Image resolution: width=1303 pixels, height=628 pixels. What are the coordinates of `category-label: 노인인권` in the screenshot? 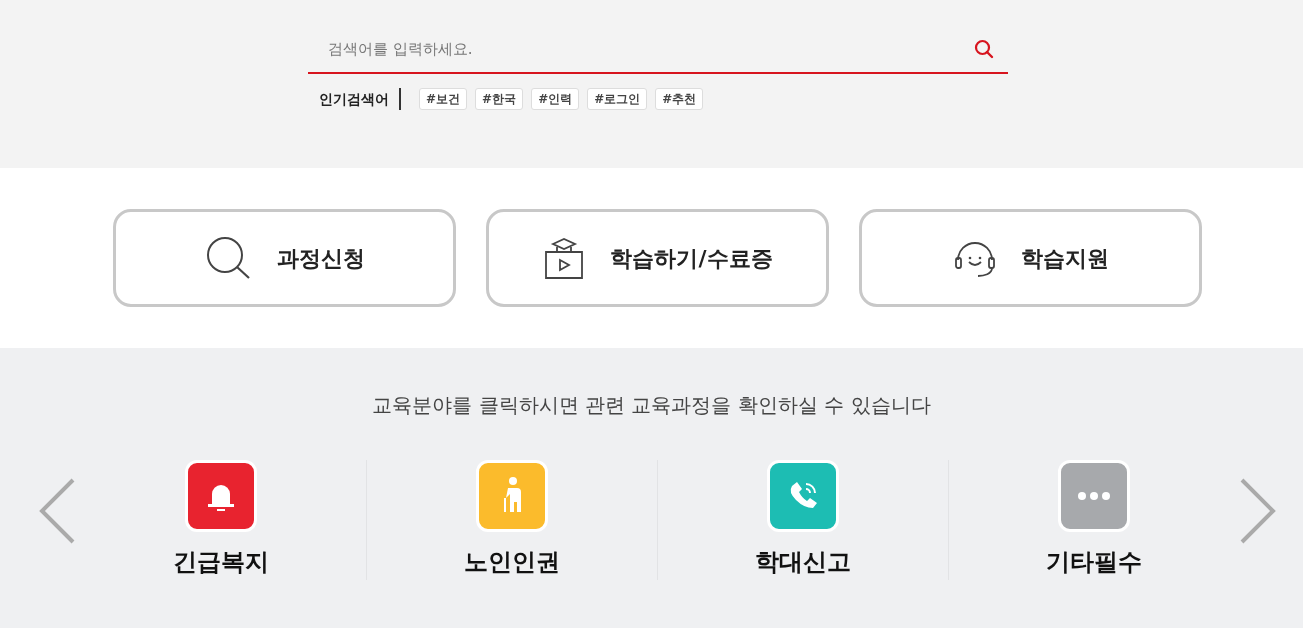 It's located at (512, 562).